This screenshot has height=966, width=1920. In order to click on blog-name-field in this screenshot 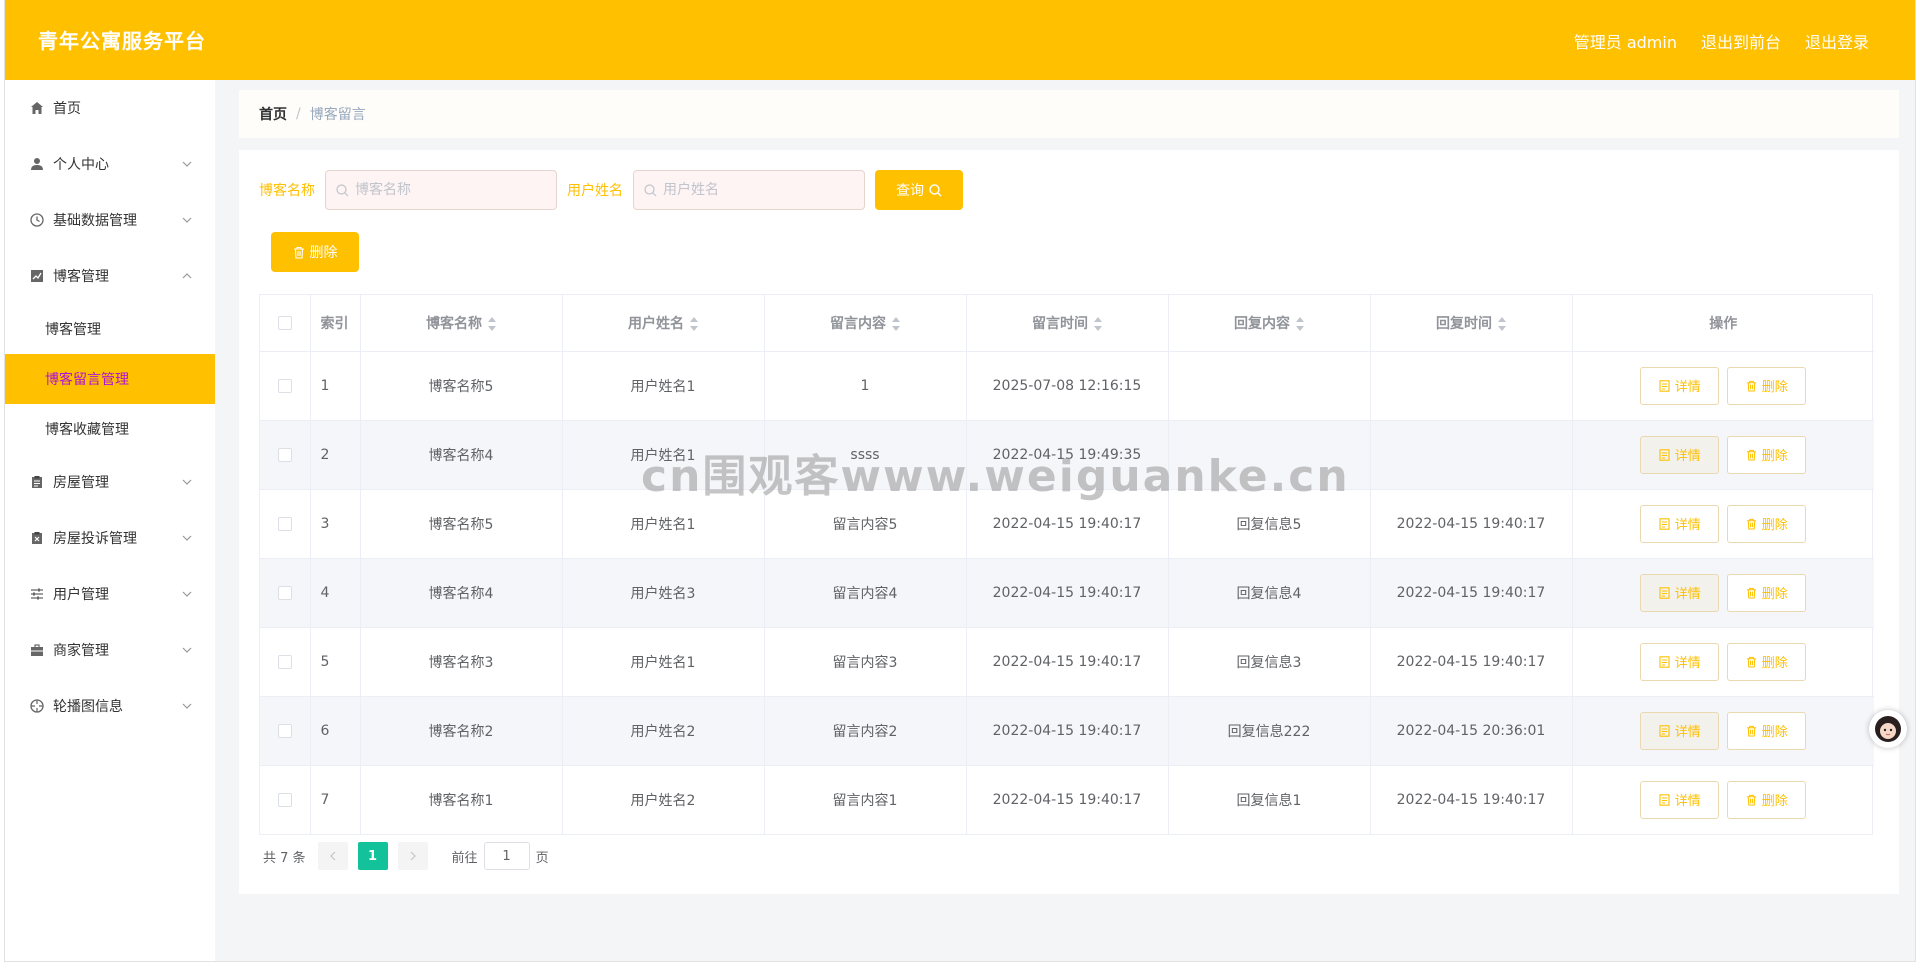, I will do `click(441, 190)`.